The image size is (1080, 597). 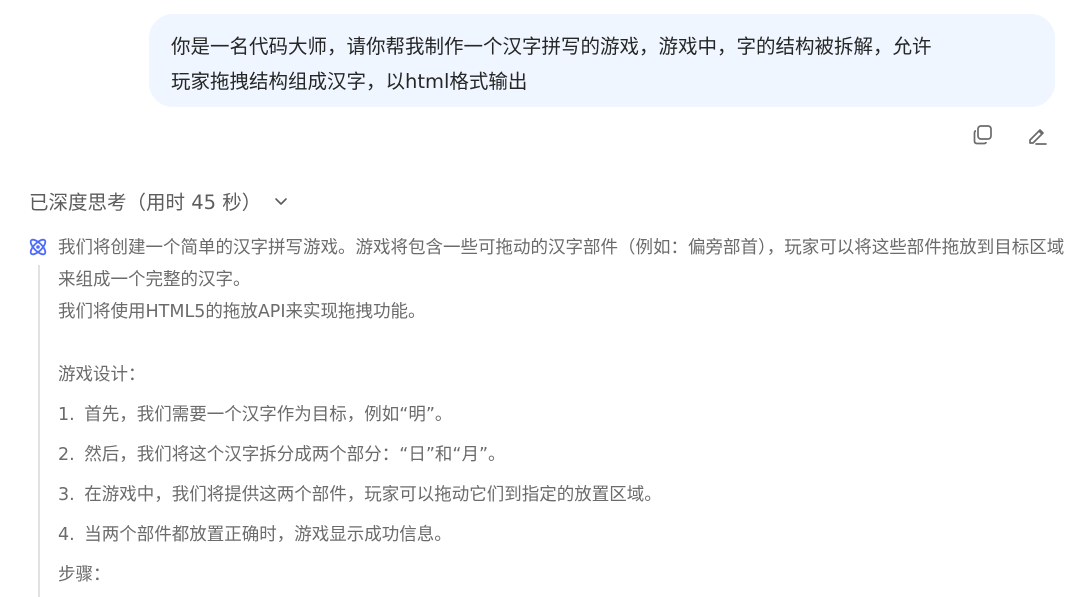 What do you see at coordinates (39, 431) in the screenshot?
I see `thinking-rule` at bounding box center [39, 431].